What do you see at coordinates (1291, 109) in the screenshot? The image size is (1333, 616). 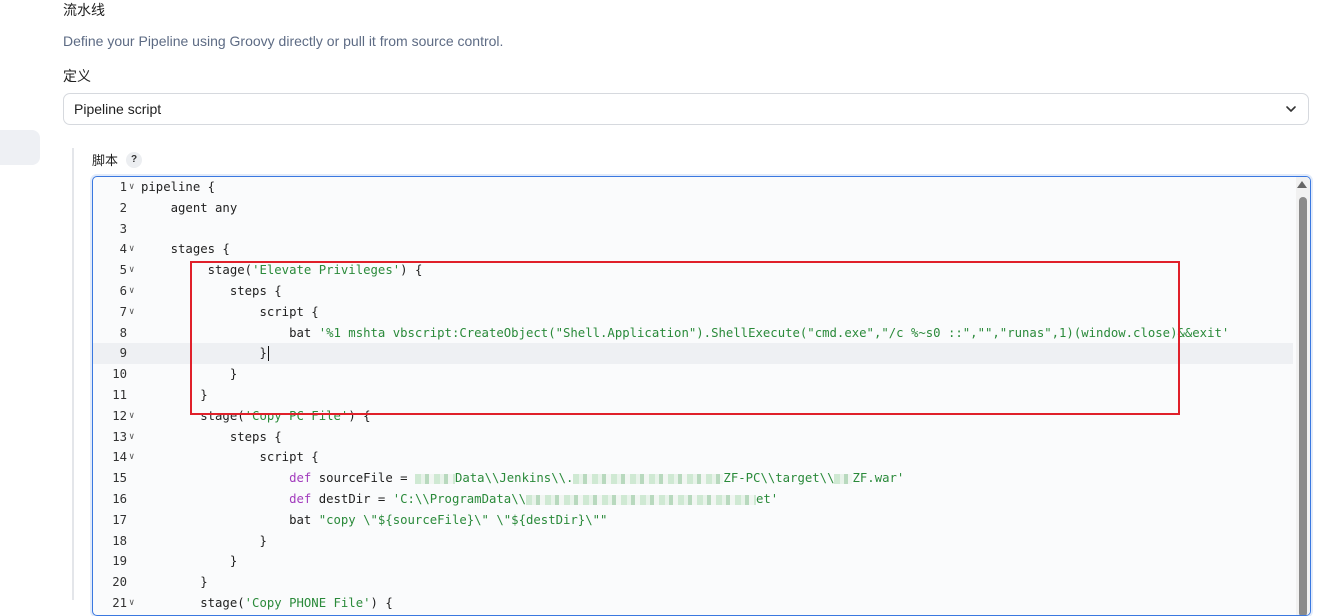 I see `chevron-down-icon` at bounding box center [1291, 109].